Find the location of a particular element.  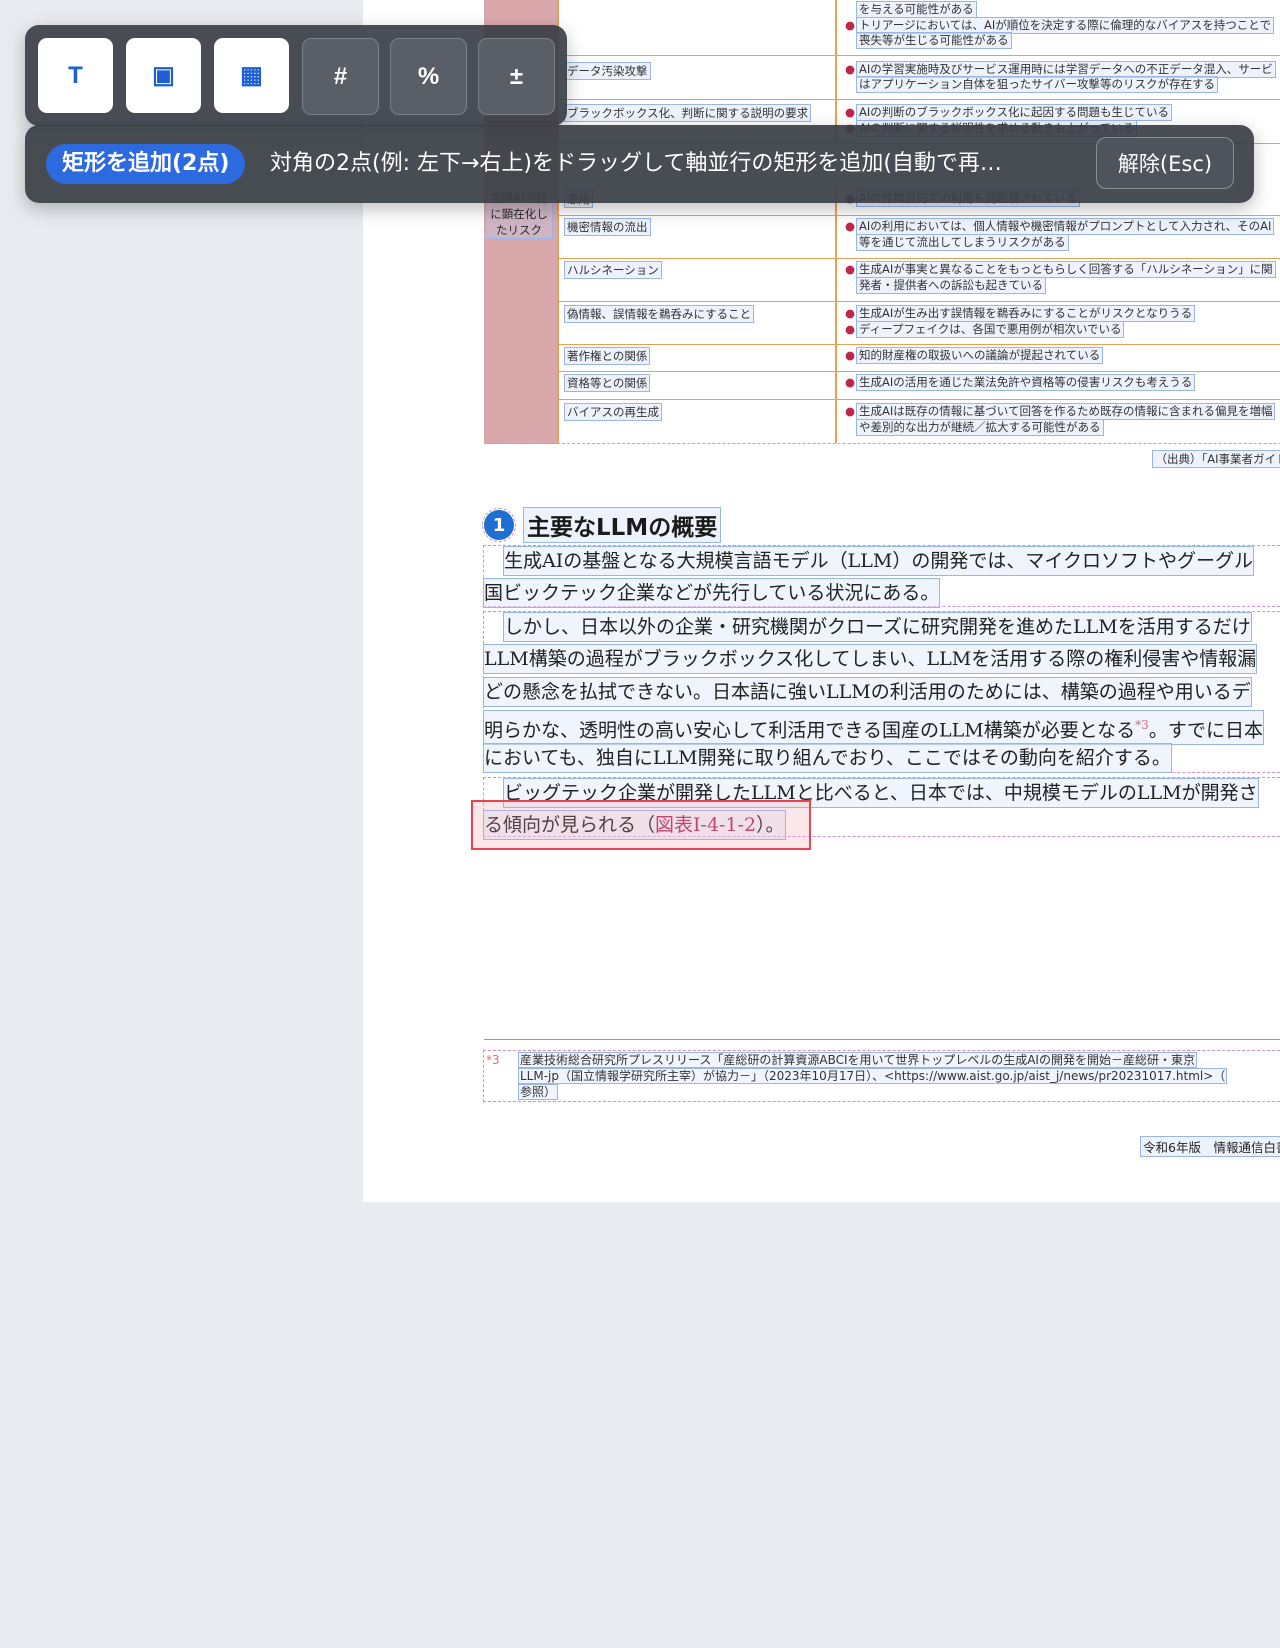

selection-rectangle is located at coordinates (641, 825).